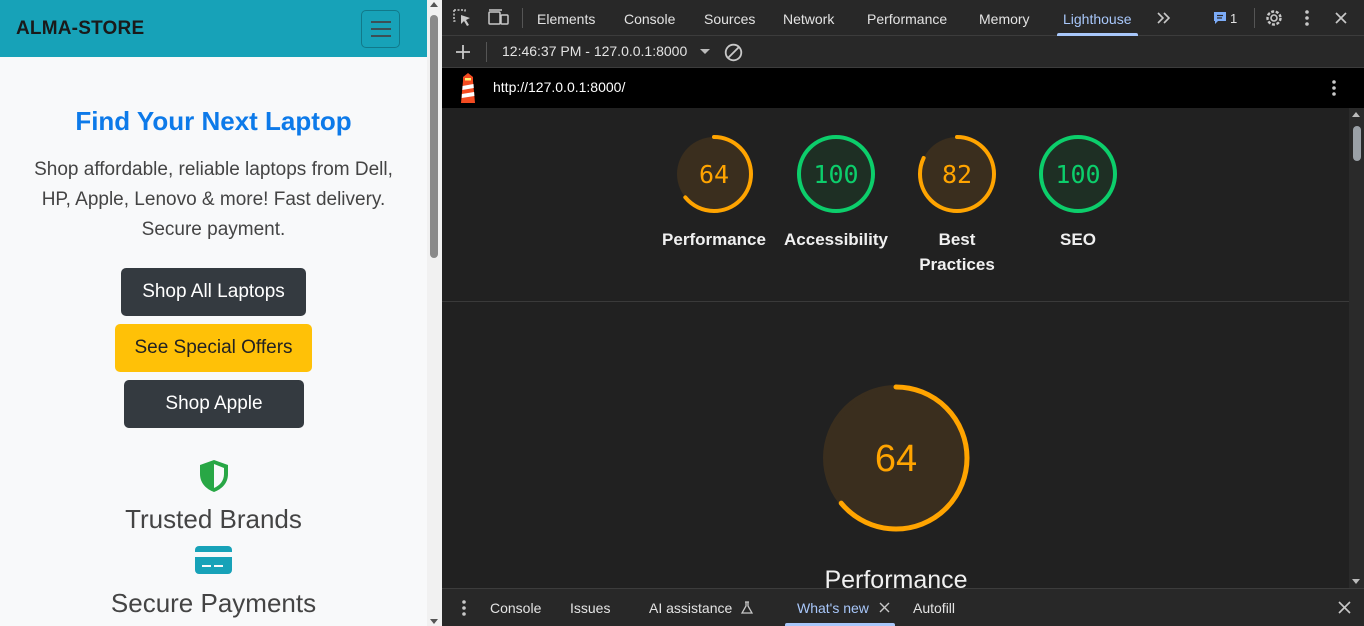  What do you see at coordinates (213, 348) in the screenshot?
I see `special-offers-button: See Special Offers` at bounding box center [213, 348].